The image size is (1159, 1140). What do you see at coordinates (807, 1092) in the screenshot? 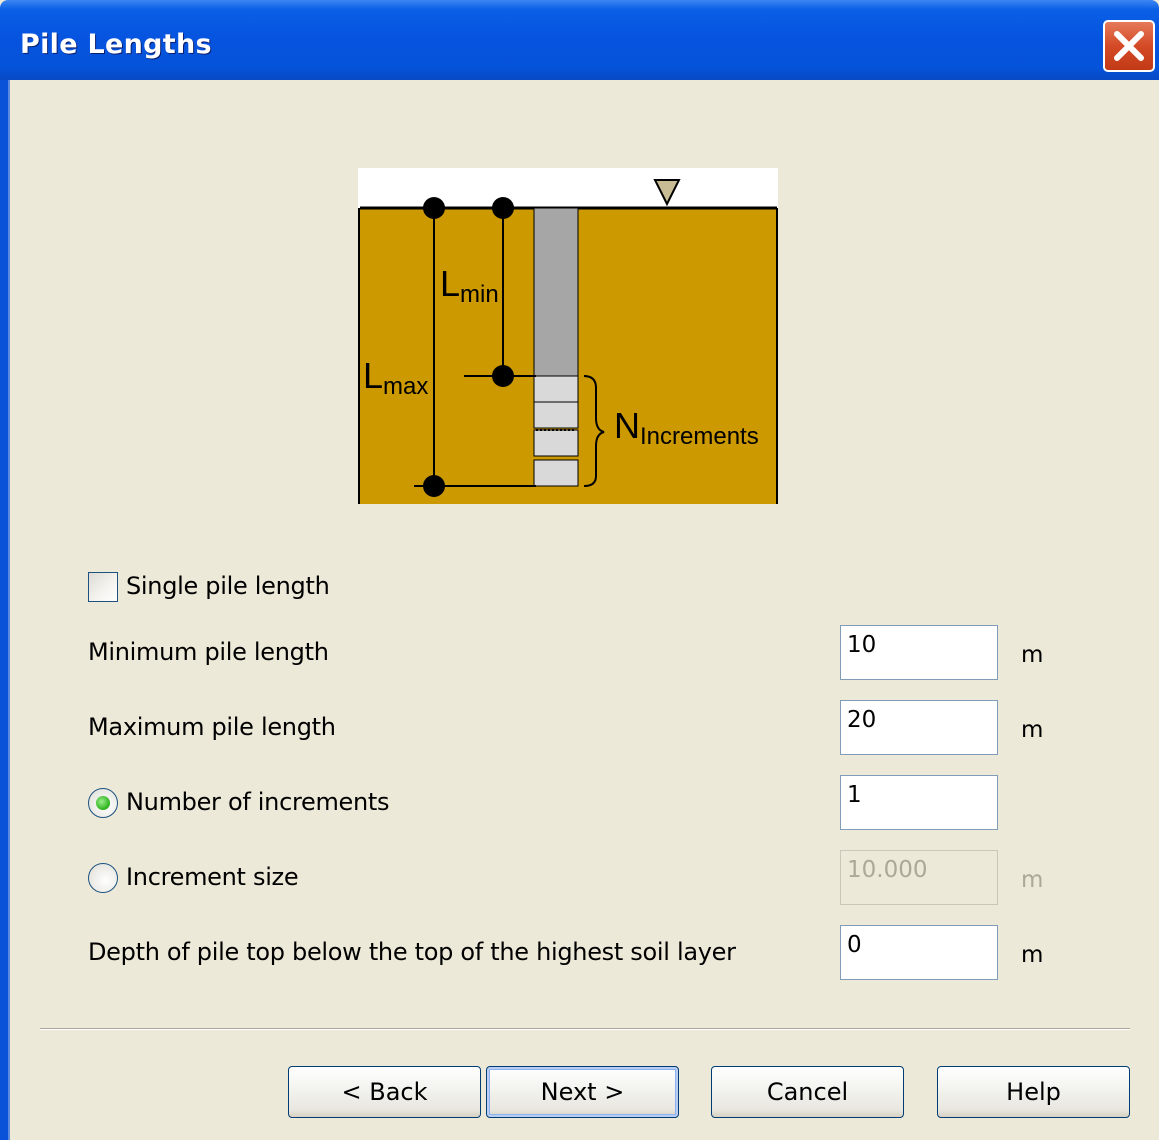
I see `cancel-button: Cancel` at bounding box center [807, 1092].